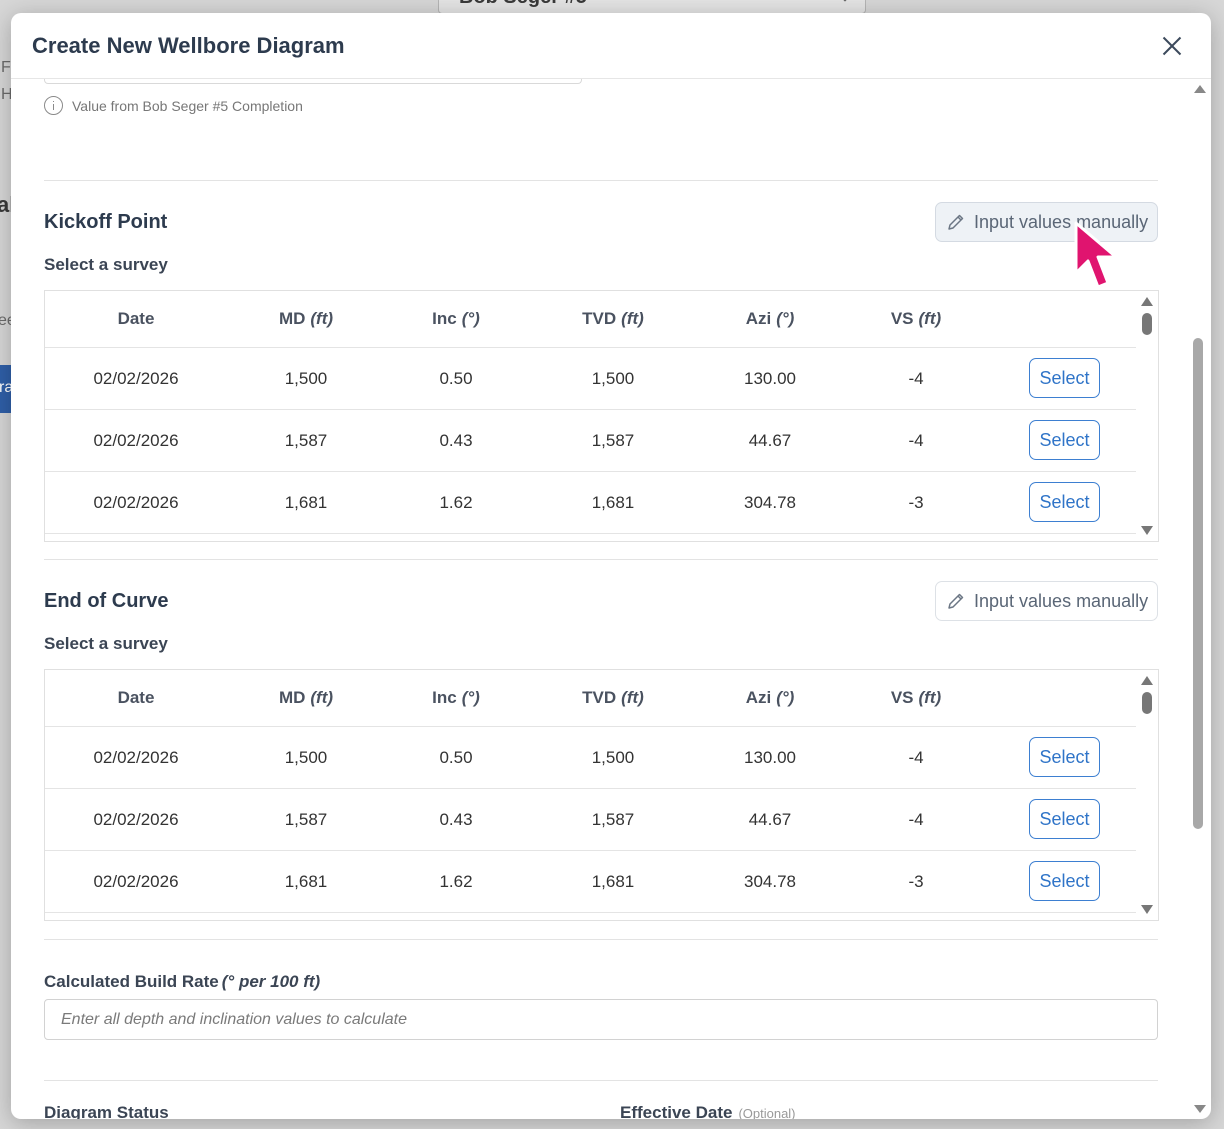  I want to click on kickoff-select-survey-label: Select a survey, so click(106, 264).